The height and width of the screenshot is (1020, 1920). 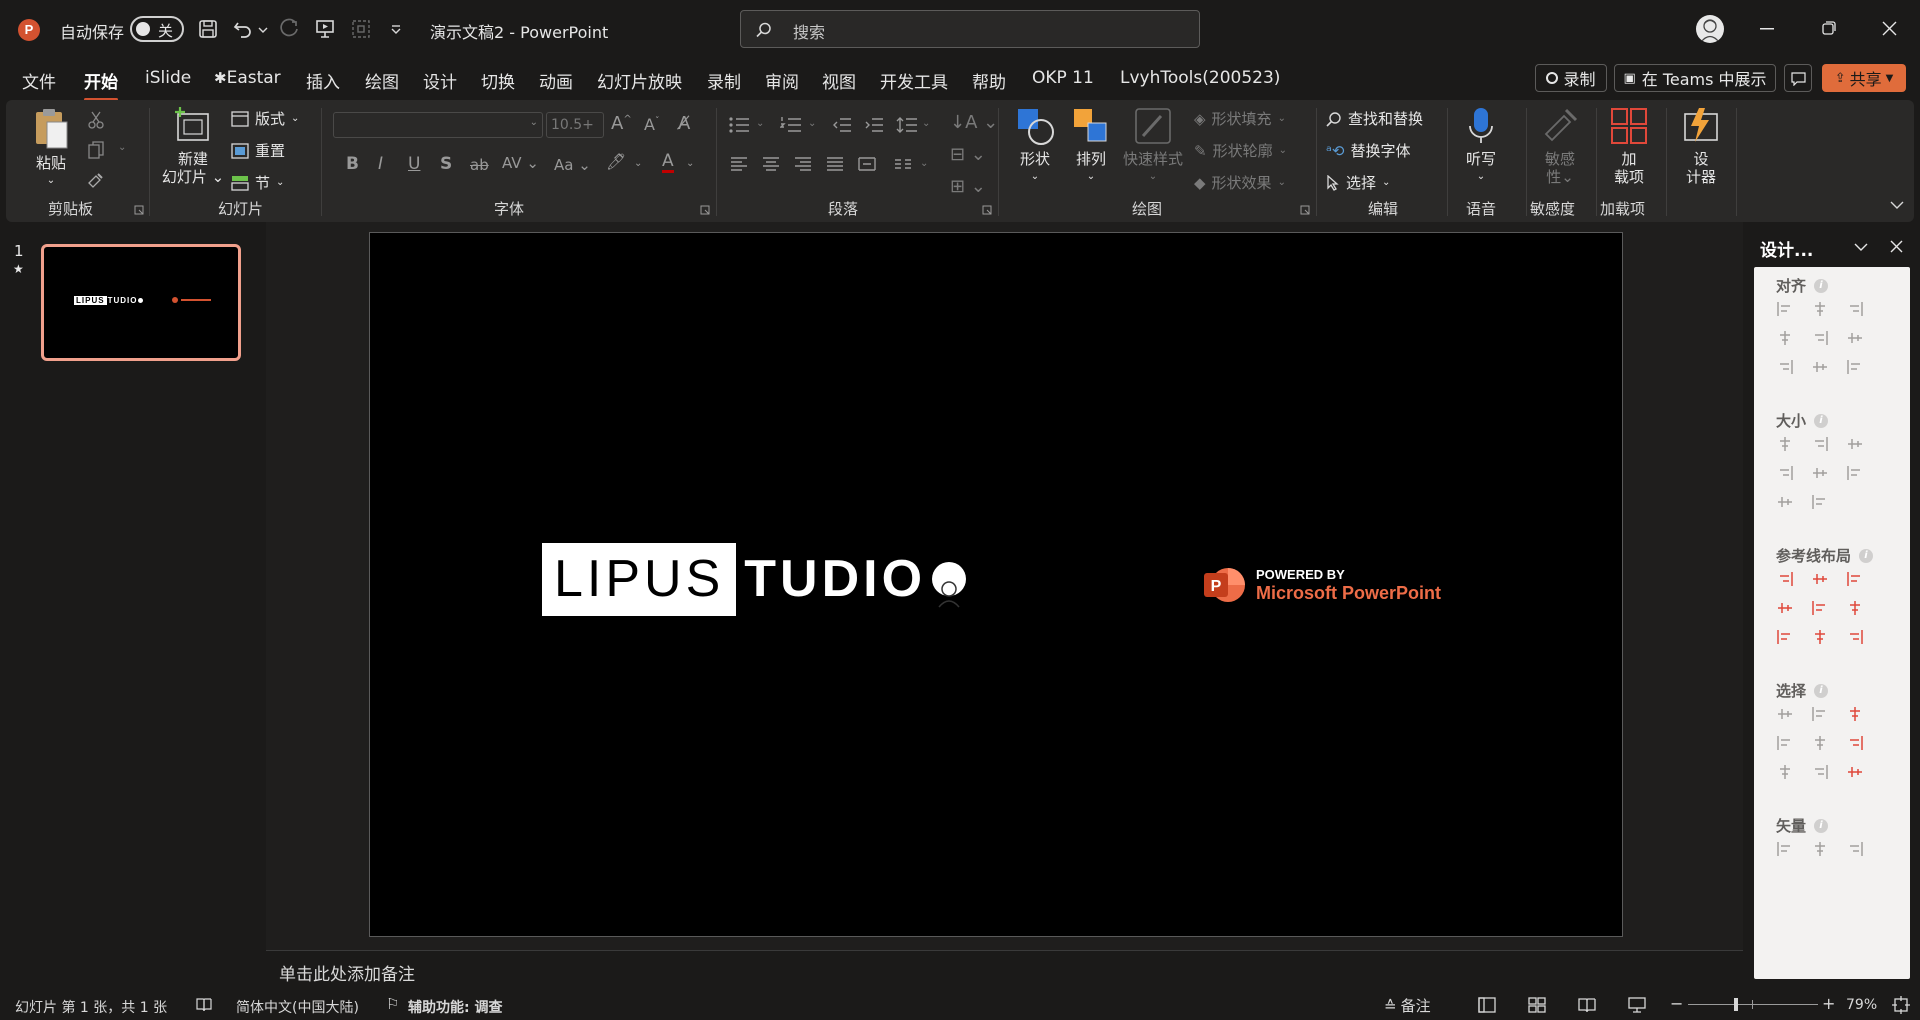 I want to click on slideshow-view-icon, so click(x=1637, y=1005).